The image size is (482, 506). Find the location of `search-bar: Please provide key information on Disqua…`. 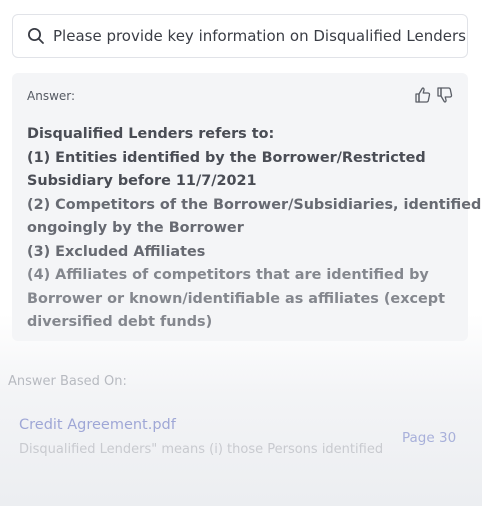

search-bar: Please provide key information on Disqua… is located at coordinates (240, 36).